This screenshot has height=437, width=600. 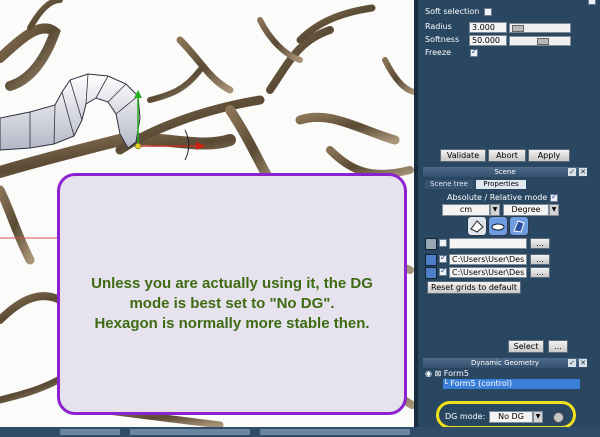 What do you see at coordinates (456, 373) in the screenshot?
I see `dg-tree-item-label: Form5` at bounding box center [456, 373].